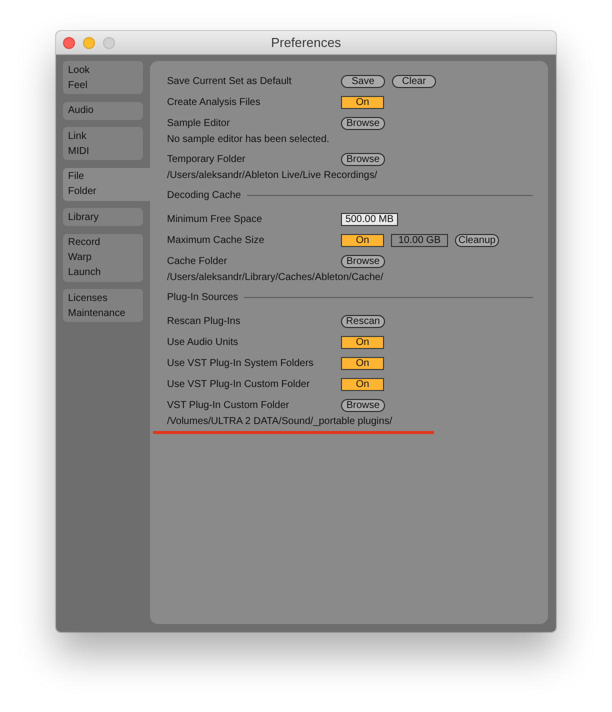 The height and width of the screenshot is (712, 612). What do you see at coordinates (369, 219) in the screenshot?
I see `value-field: 500.00 MB` at bounding box center [369, 219].